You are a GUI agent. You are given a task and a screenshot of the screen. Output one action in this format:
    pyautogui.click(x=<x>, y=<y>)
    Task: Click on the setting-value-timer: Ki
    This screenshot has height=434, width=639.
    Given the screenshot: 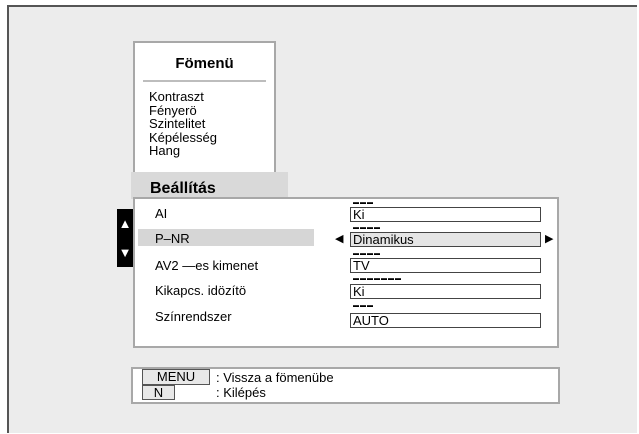 What is the action you would take?
    pyautogui.click(x=445, y=291)
    